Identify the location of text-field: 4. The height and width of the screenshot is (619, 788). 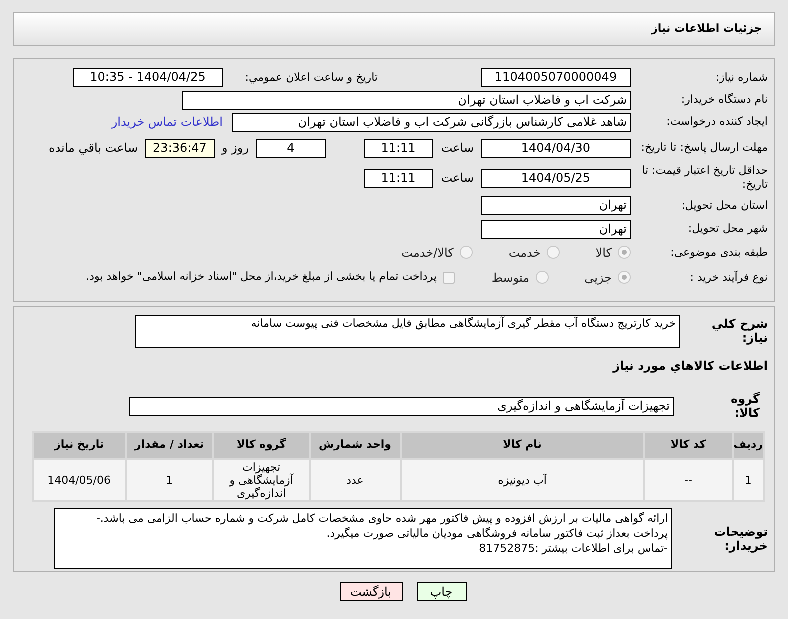
(291, 148).